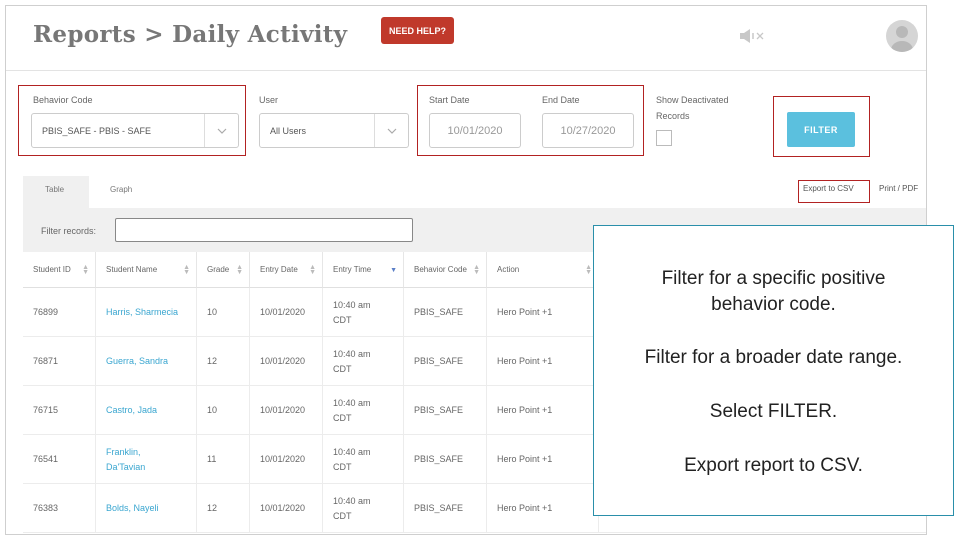 Image resolution: width=960 pixels, height=540 pixels. What do you see at coordinates (773, 304) in the screenshot?
I see `callout-line-2: behavior code.` at bounding box center [773, 304].